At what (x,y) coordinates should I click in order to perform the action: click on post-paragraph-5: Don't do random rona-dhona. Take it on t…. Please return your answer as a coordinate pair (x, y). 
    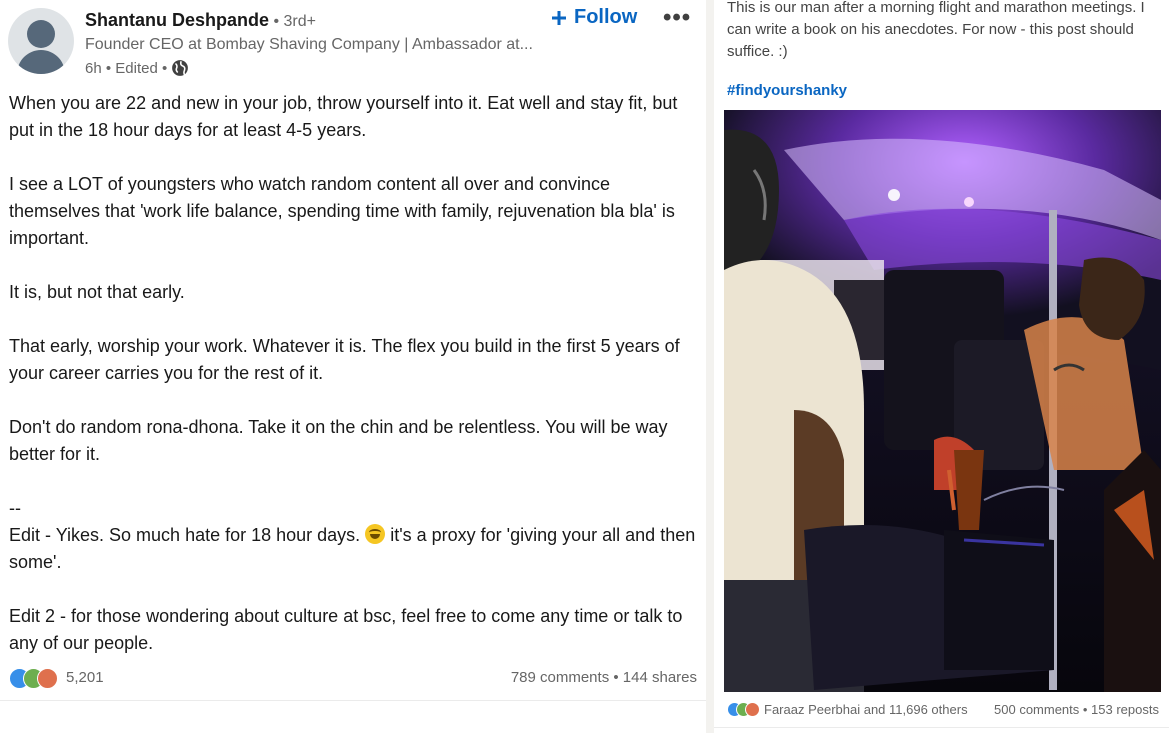
    Looking at the image, I should click on (338, 440).